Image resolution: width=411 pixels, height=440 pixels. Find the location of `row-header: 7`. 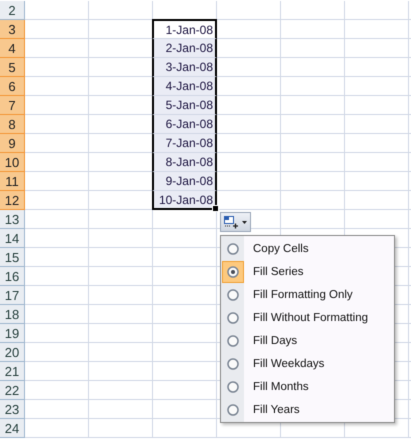

row-header: 7 is located at coordinates (12, 105).